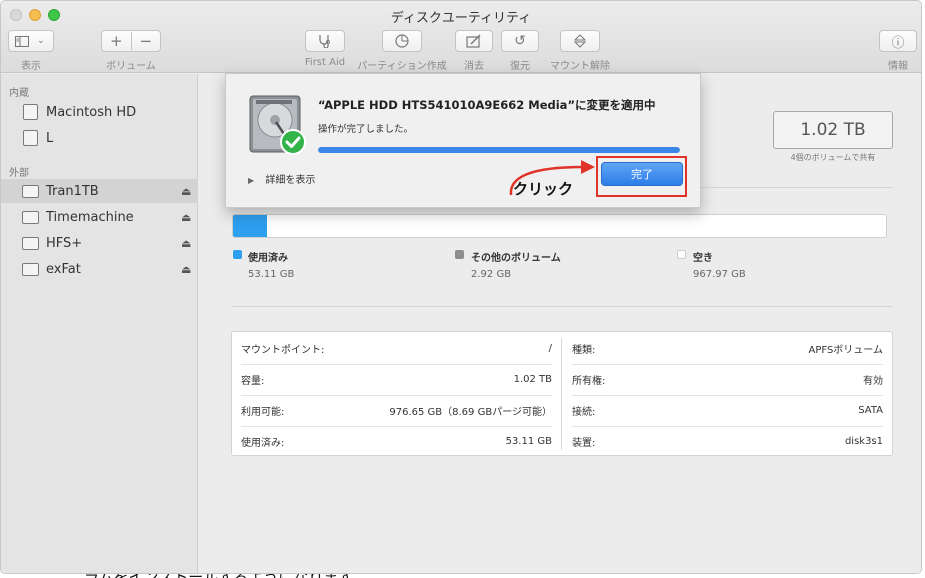 The height and width of the screenshot is (578, 925). I want to click on capacity-value: 1.02 TB, so click(833, 130).